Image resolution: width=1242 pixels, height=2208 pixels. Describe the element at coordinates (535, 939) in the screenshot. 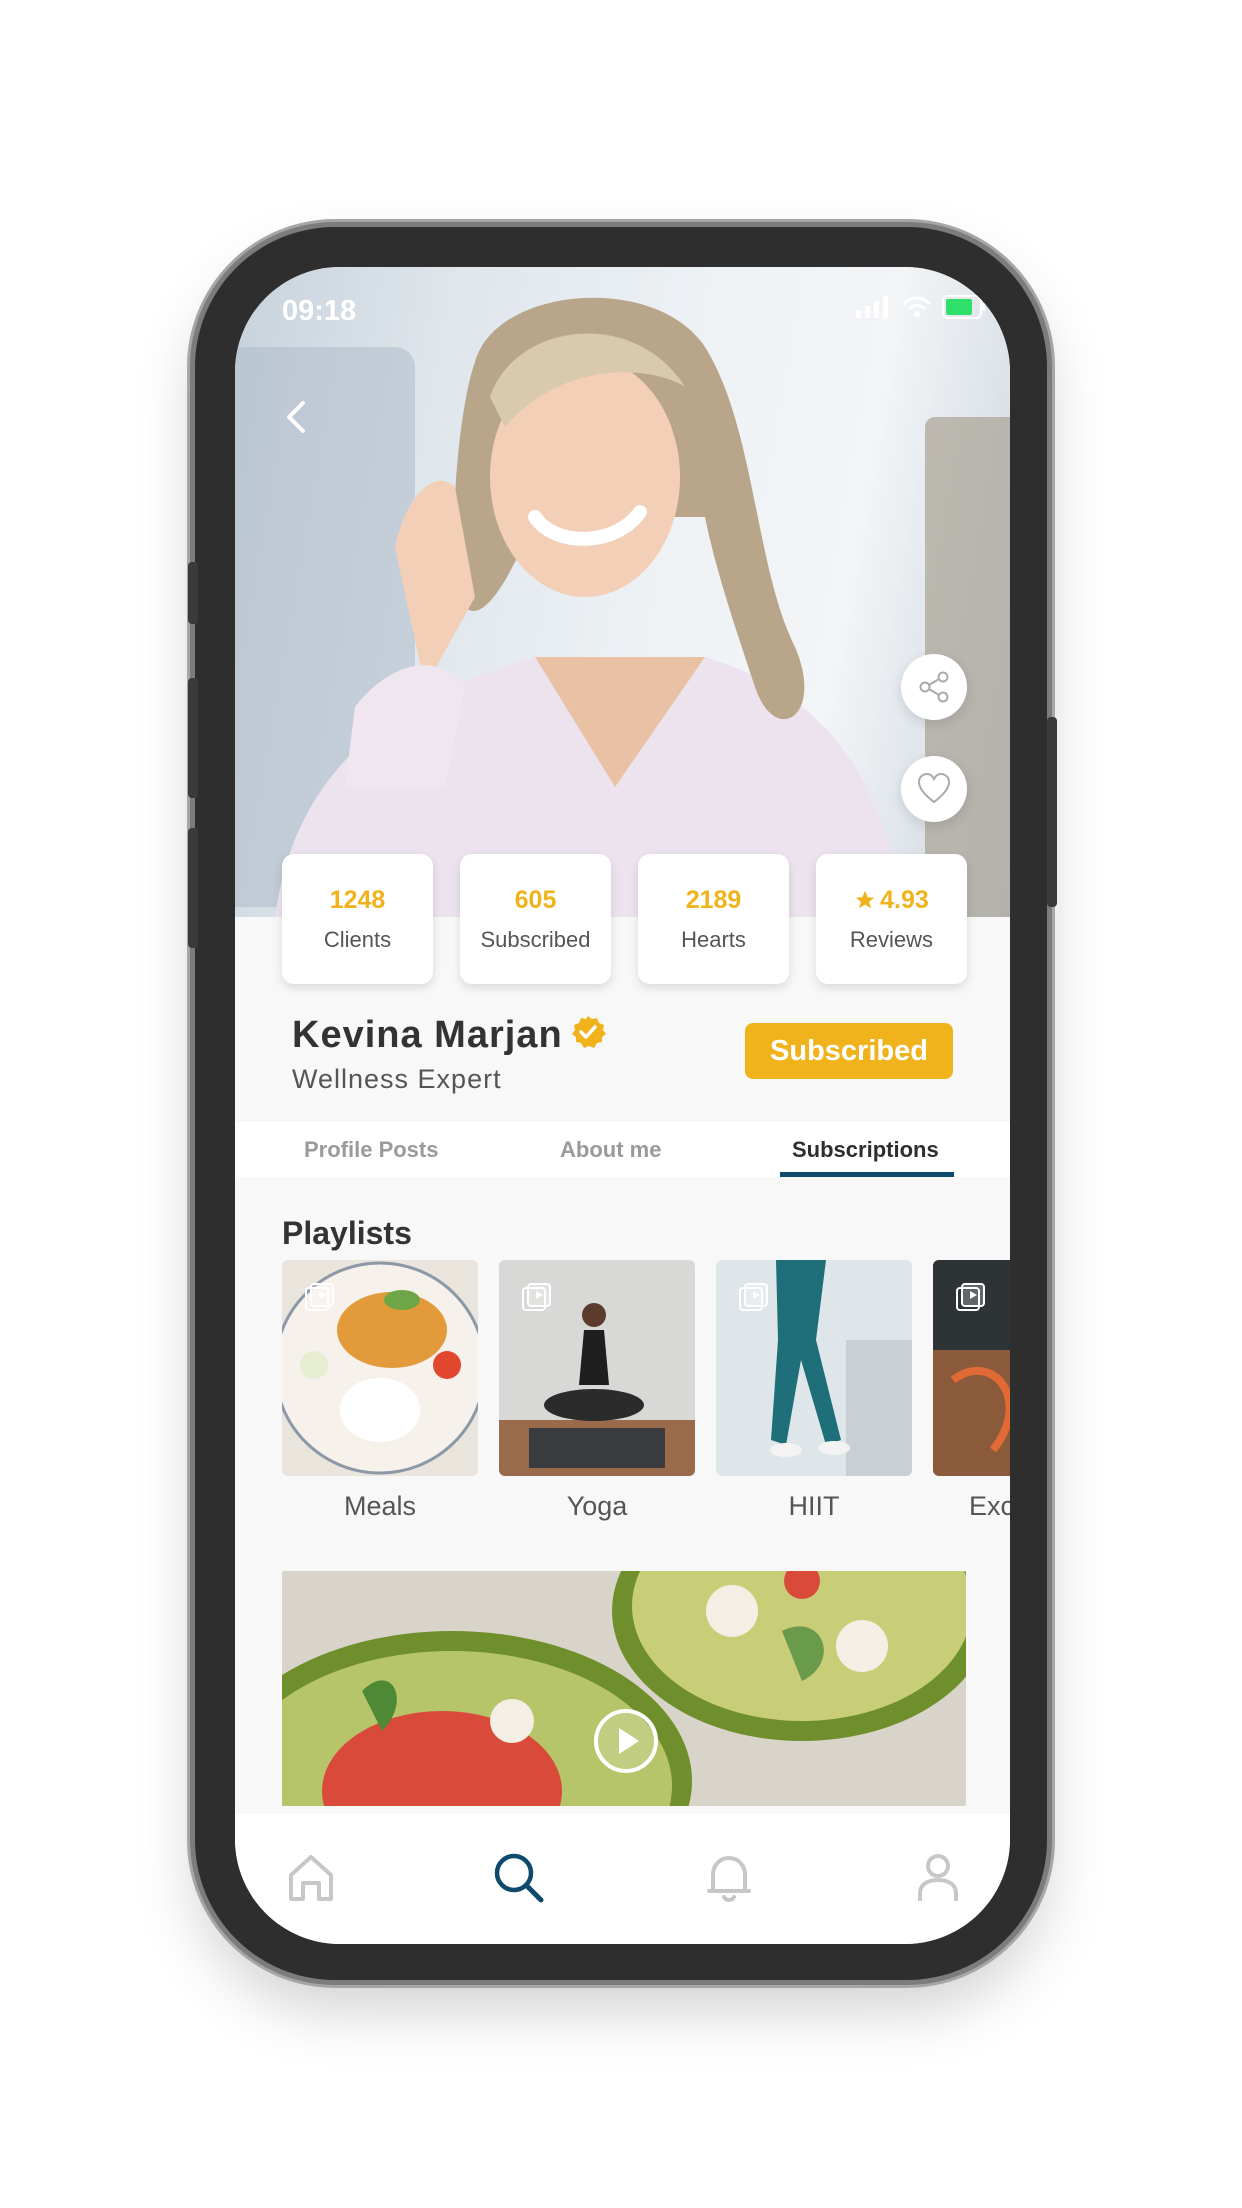

I see `stat-label: Subscribed` at that location.